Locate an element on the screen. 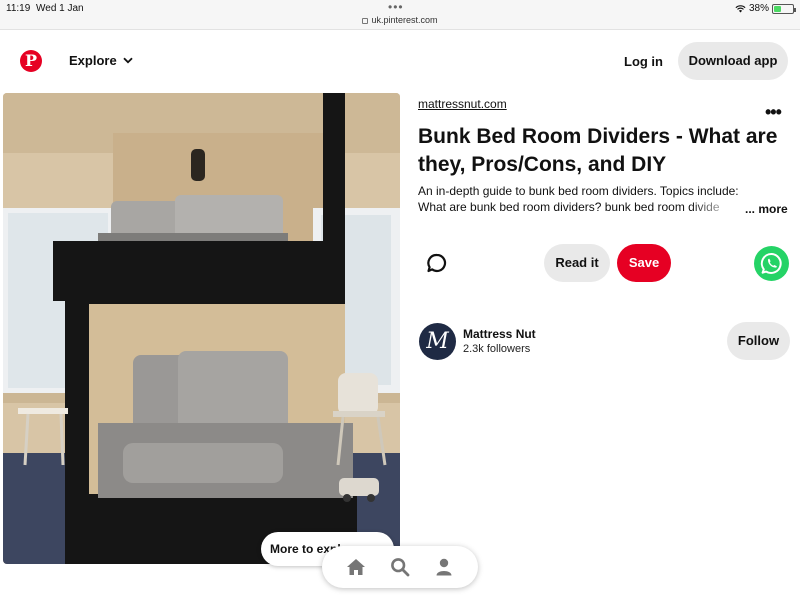 This screenshot has height=600, width=800. download-app-button: Download app is located at coordinates (733, 61).